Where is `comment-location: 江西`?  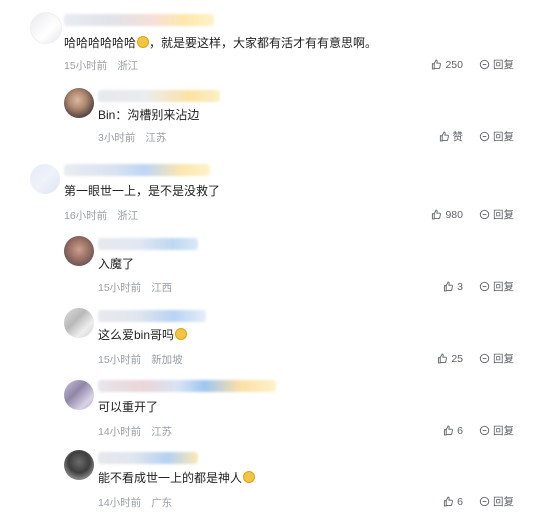
comment-location: 江西 is located at coordinates (162, 288).